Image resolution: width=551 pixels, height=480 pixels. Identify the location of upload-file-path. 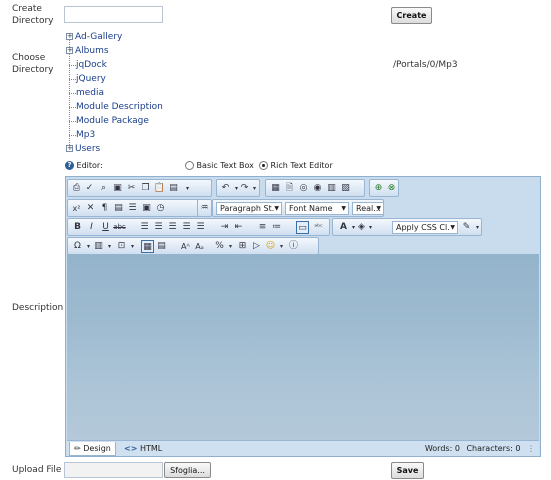
(113, 470).